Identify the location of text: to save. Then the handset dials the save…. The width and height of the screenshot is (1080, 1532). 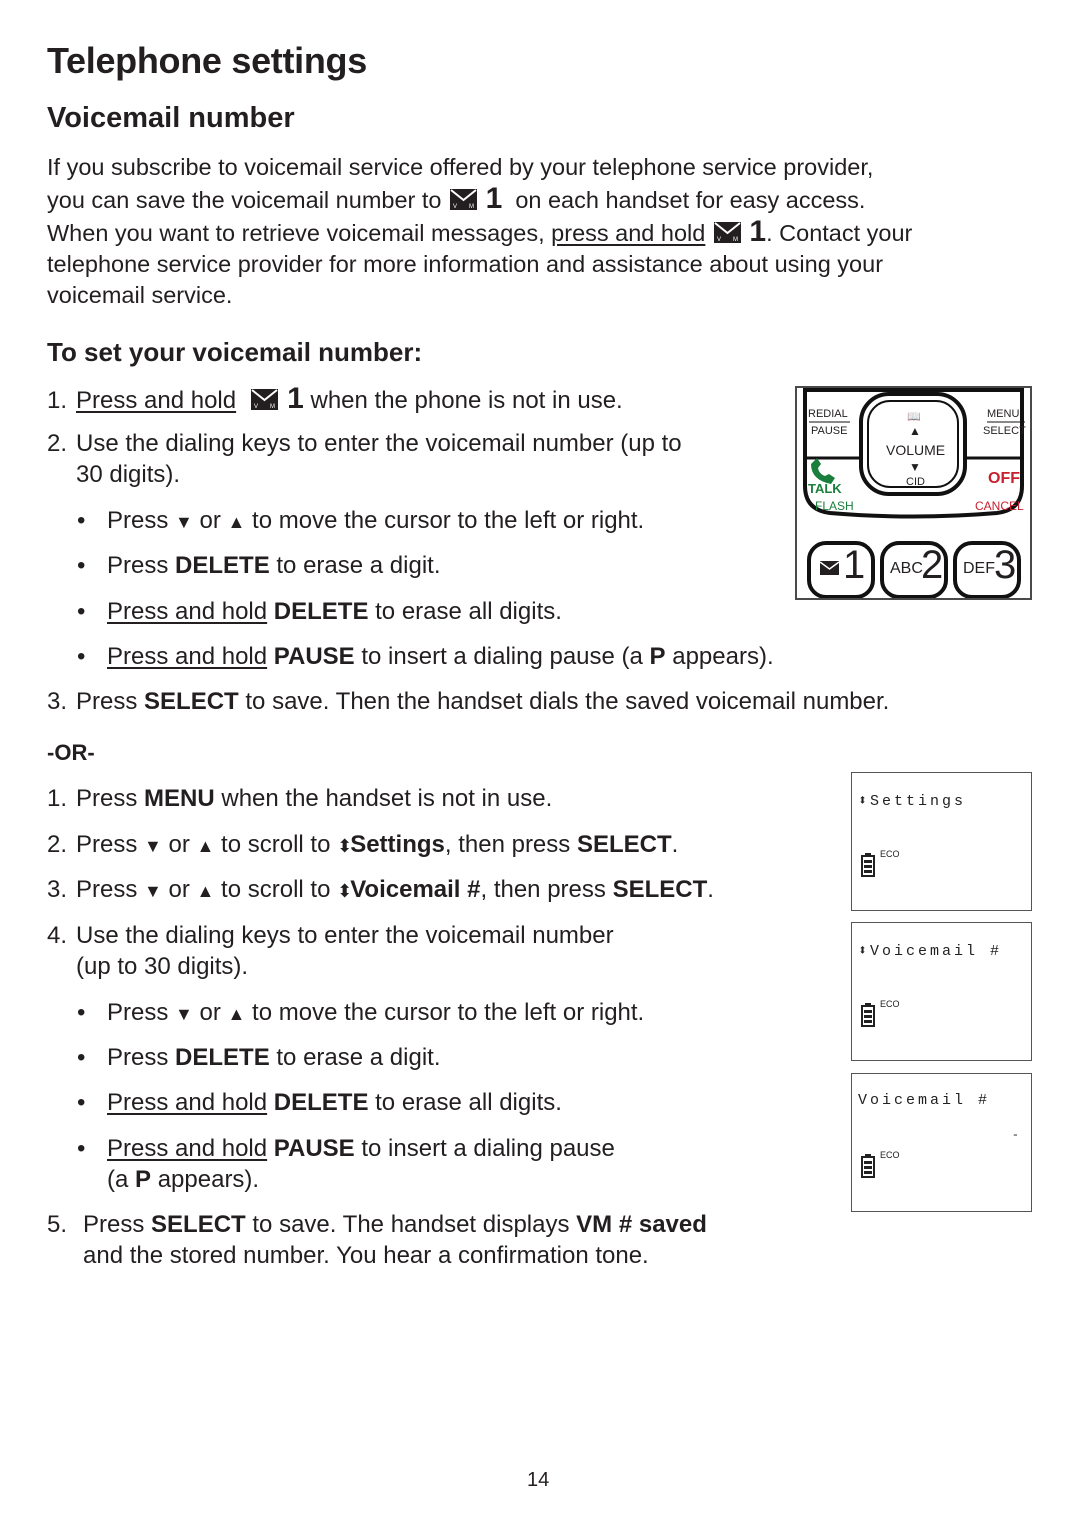
(567, 701).